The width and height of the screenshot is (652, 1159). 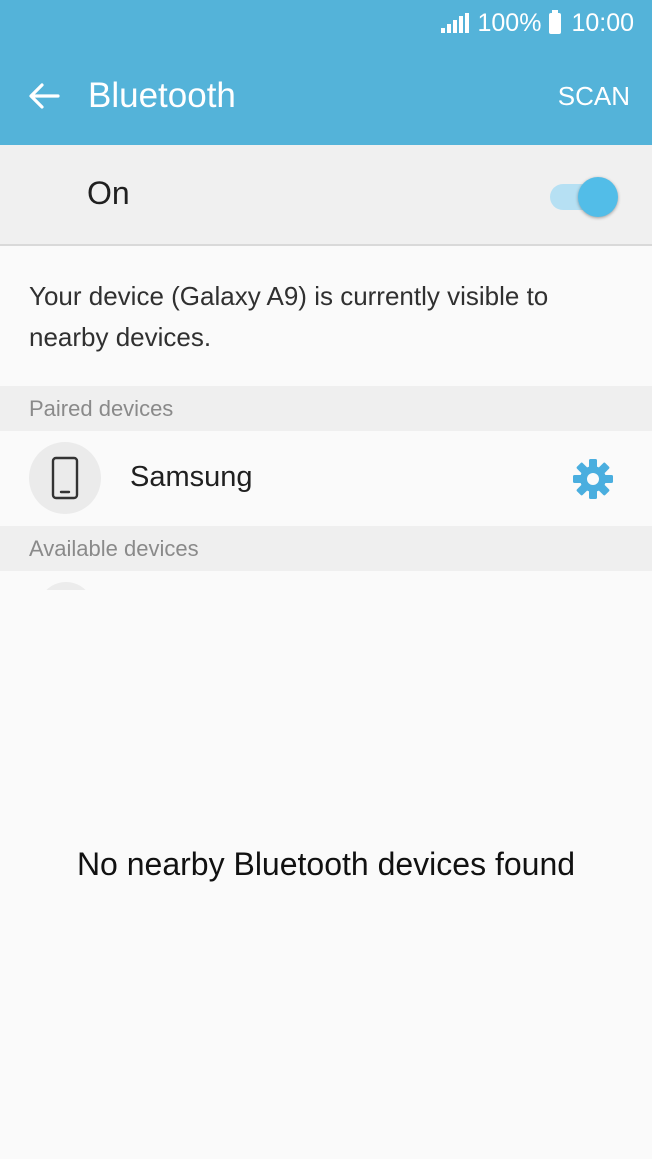 I want to click on clock: 10:00, so click(x=602, y=22).